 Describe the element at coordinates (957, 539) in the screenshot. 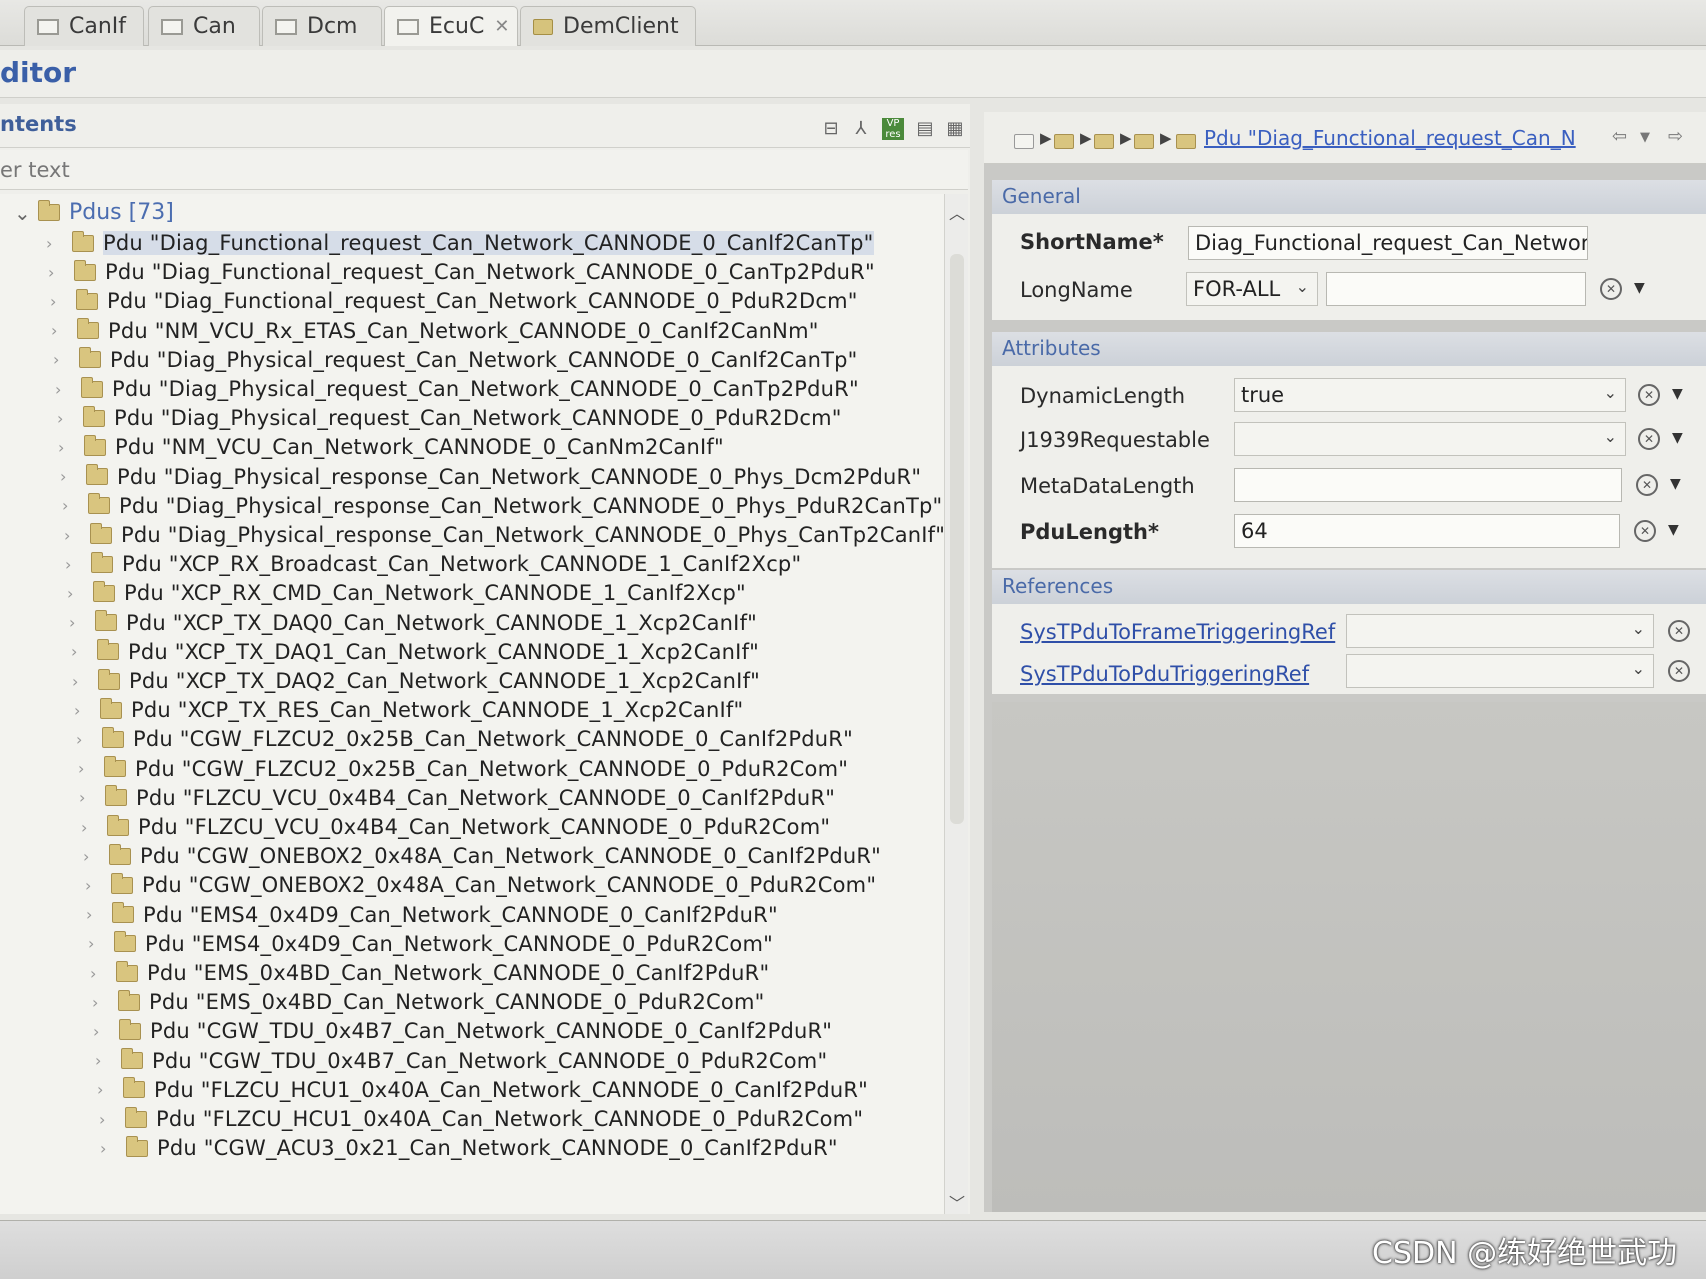

I see `scroll-thumb` at that location.